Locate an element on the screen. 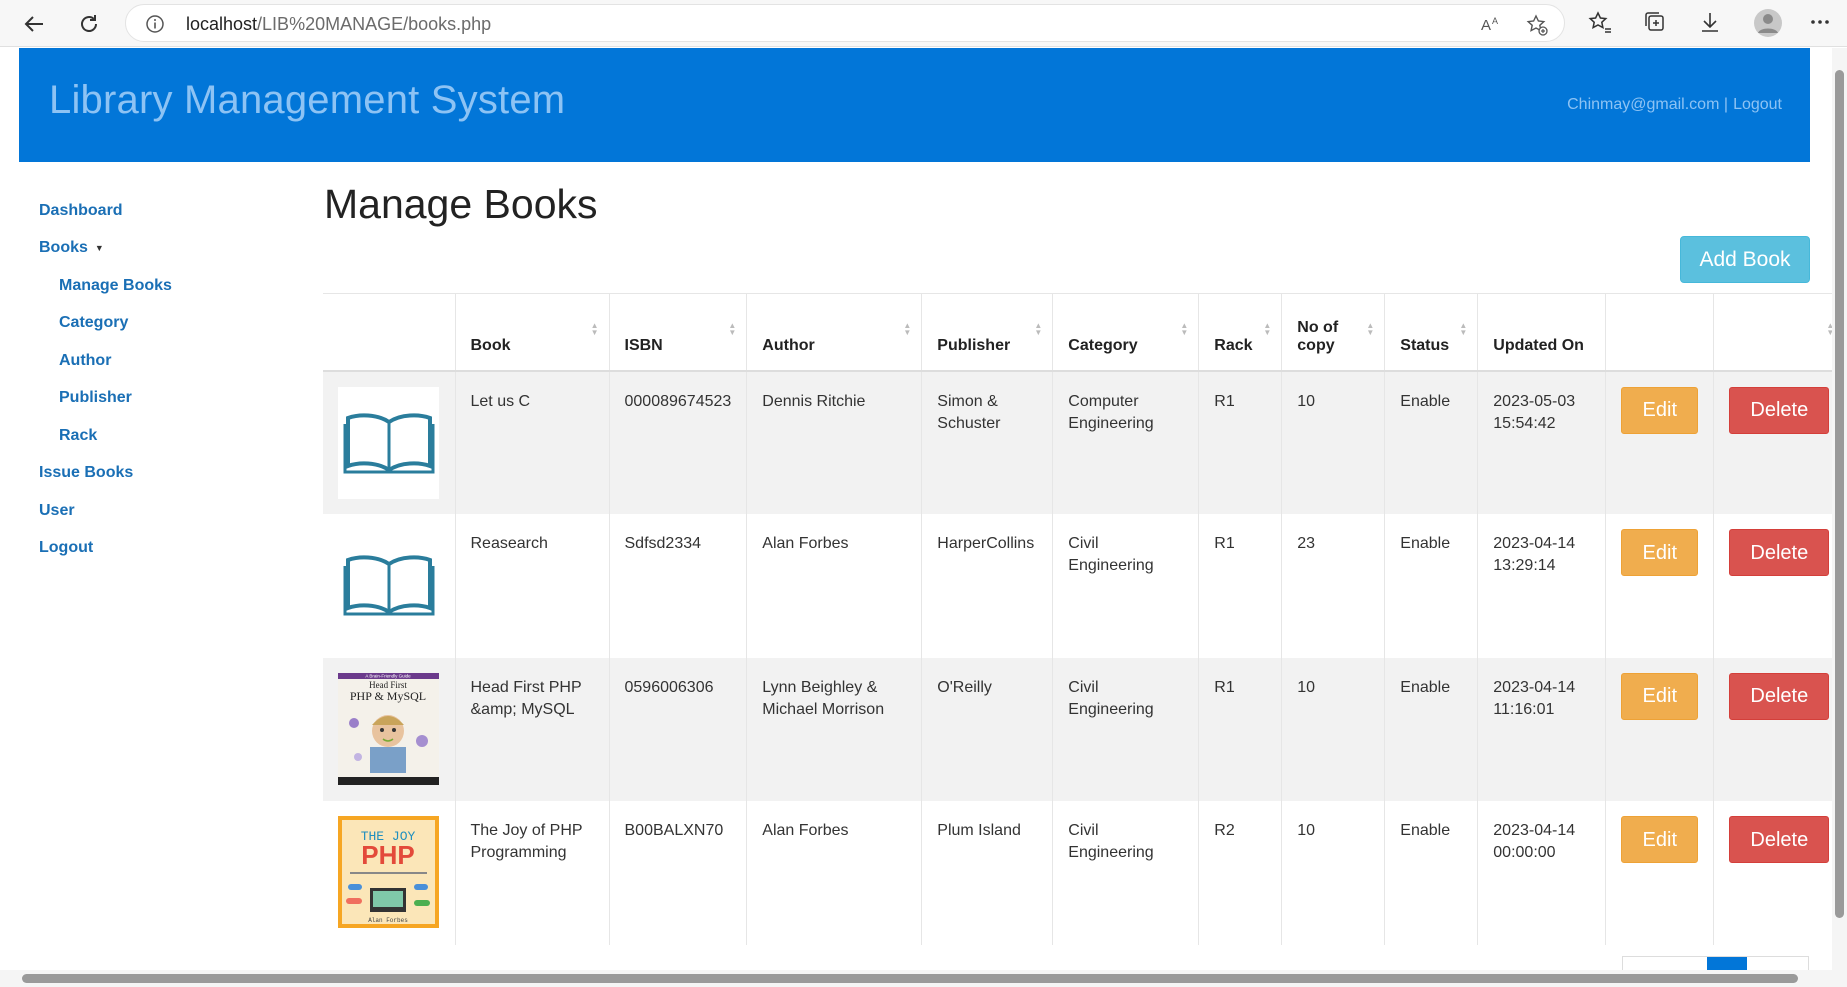 The width and height of the screenshot is (1847, 987). sidebar-item-issue-books: Issue Books is located at coordinates (149, 474).